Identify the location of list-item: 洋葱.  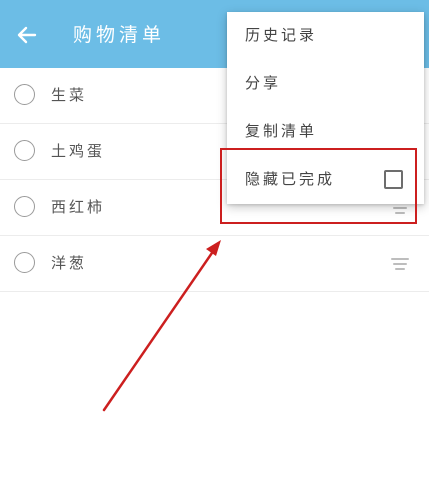
(214, 264).